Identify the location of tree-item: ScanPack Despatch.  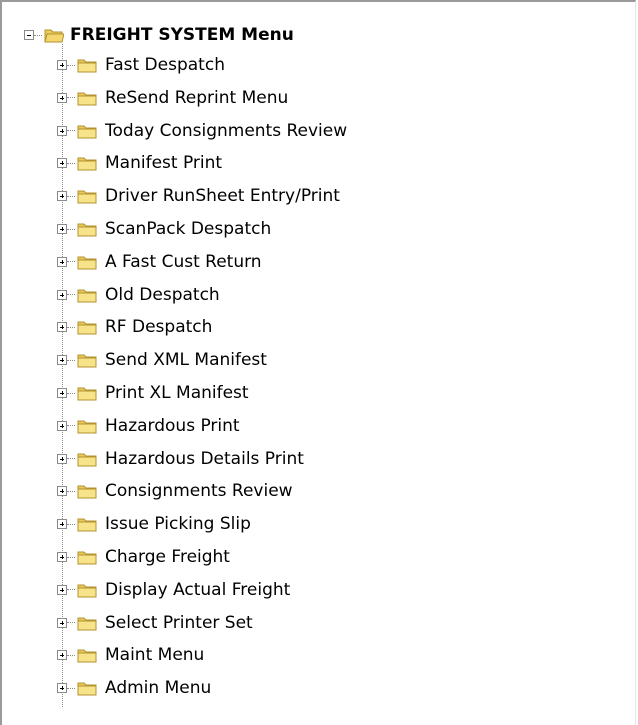
(165, 229).